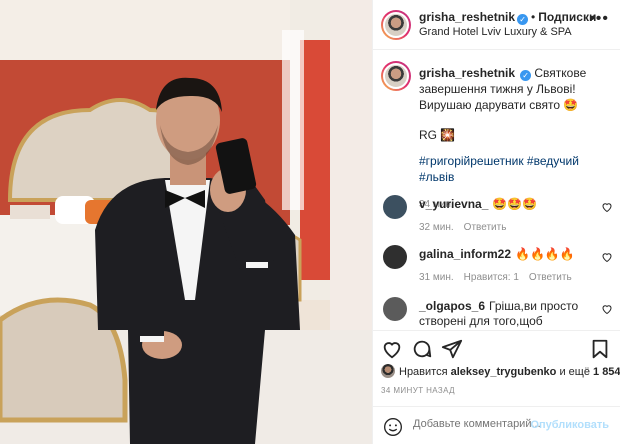 The height and width of the screenshot is (444, 620). What do you see at coordinates (495, 32) in the screenshot?
I see `post-location: Grand Hotel Lviv Luxury & SPA` at bounding box center [495, 32].